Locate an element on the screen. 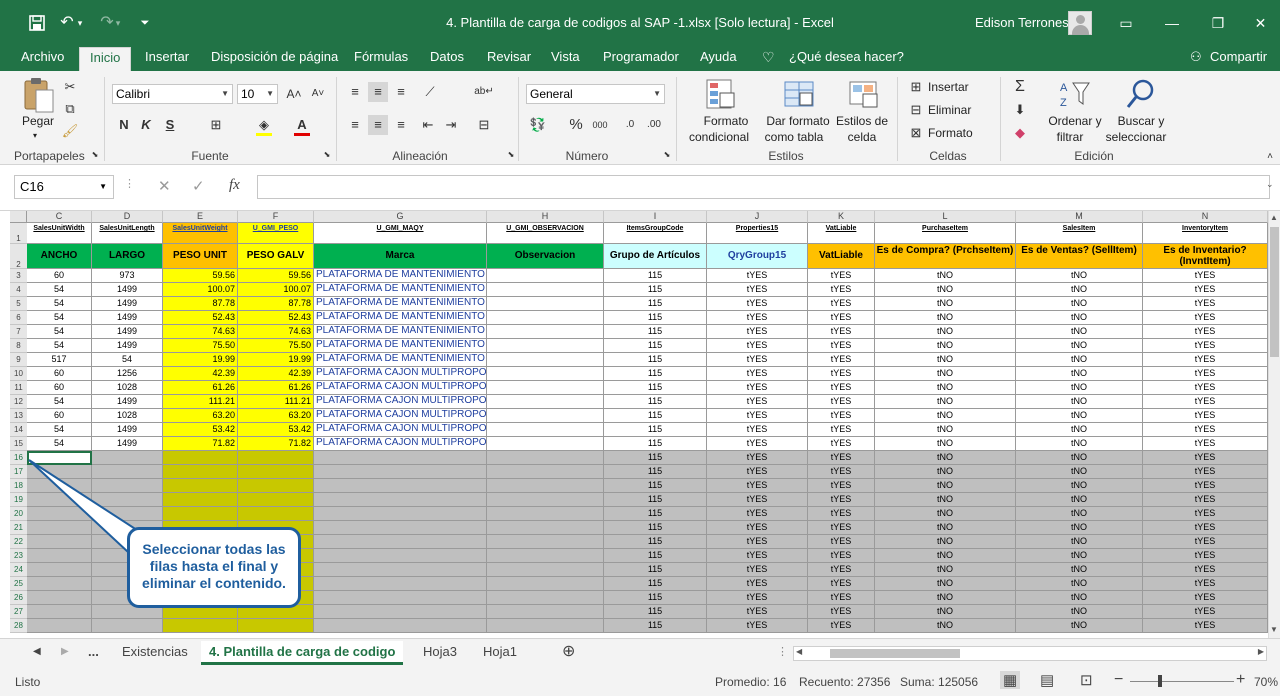  cell-largo: 1499 is located at coordinates (127, 444).